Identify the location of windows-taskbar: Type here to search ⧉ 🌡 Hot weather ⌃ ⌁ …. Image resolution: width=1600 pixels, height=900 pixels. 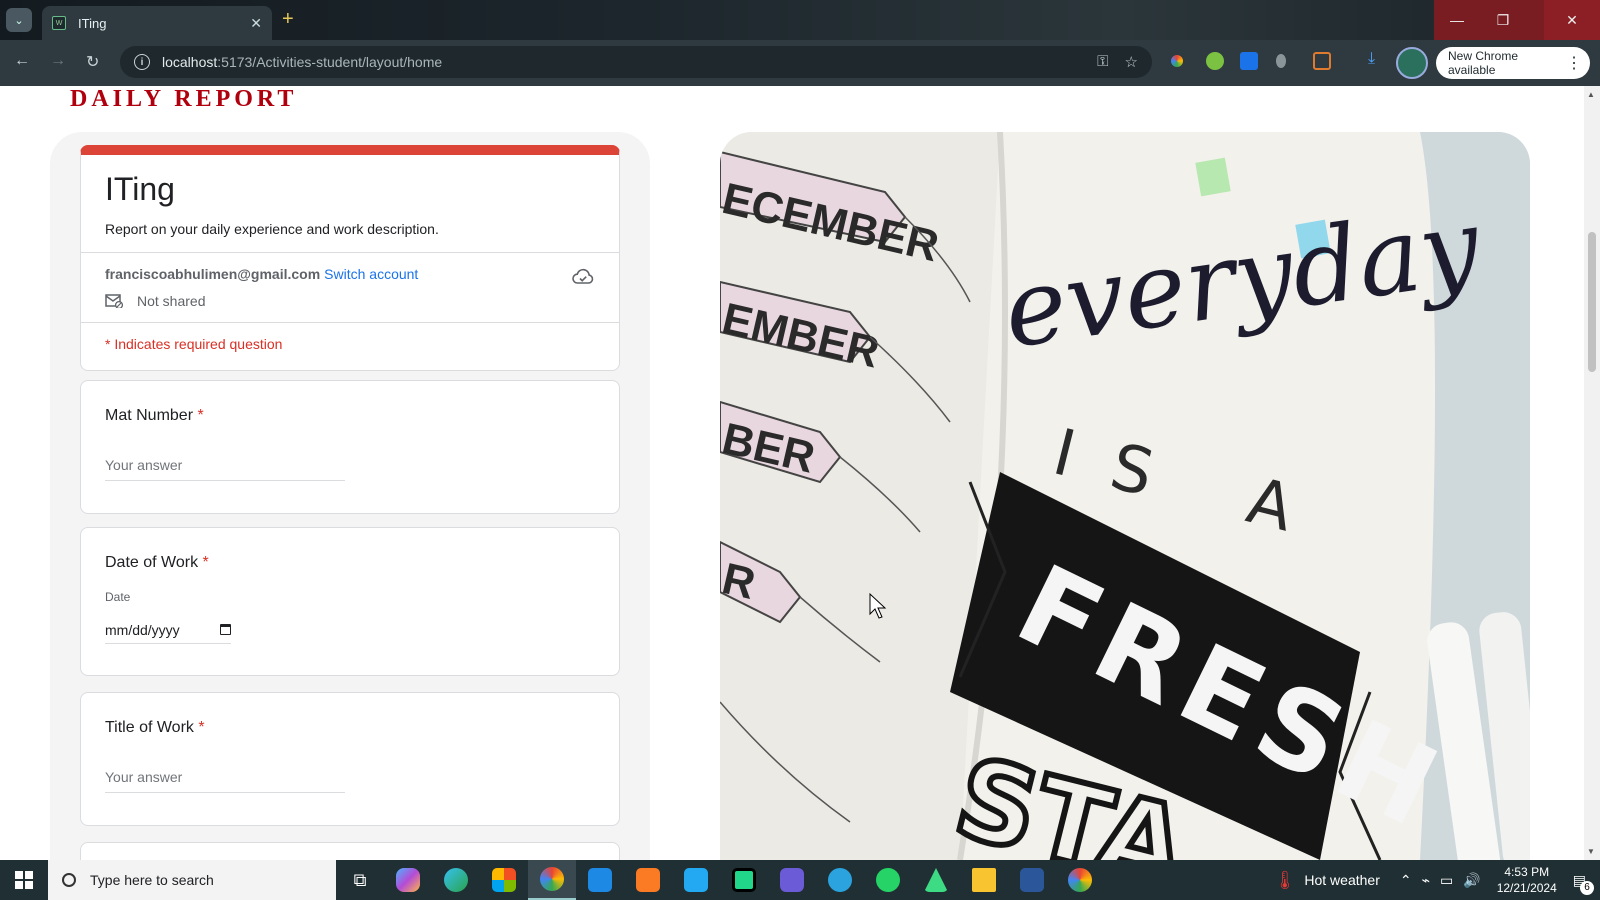
(800, 880).